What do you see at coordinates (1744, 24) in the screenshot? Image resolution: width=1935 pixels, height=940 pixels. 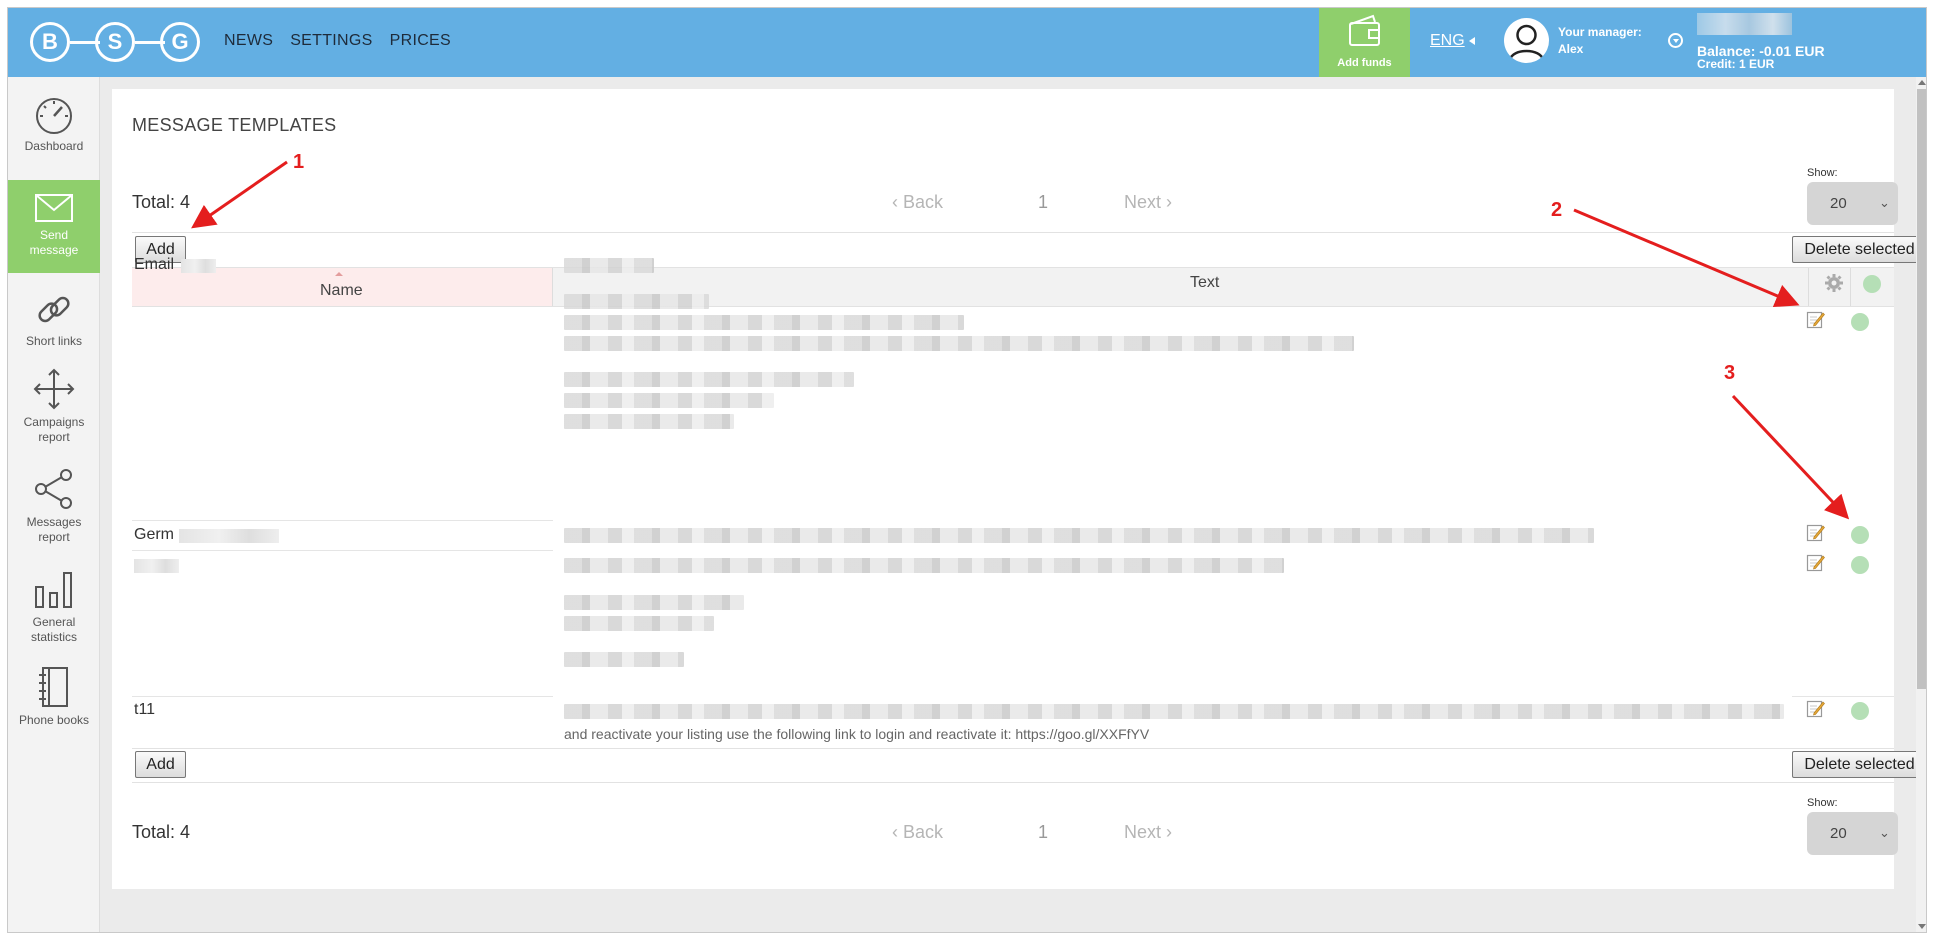 I see `account-id-redacted` at bounding box center [1744, 24].